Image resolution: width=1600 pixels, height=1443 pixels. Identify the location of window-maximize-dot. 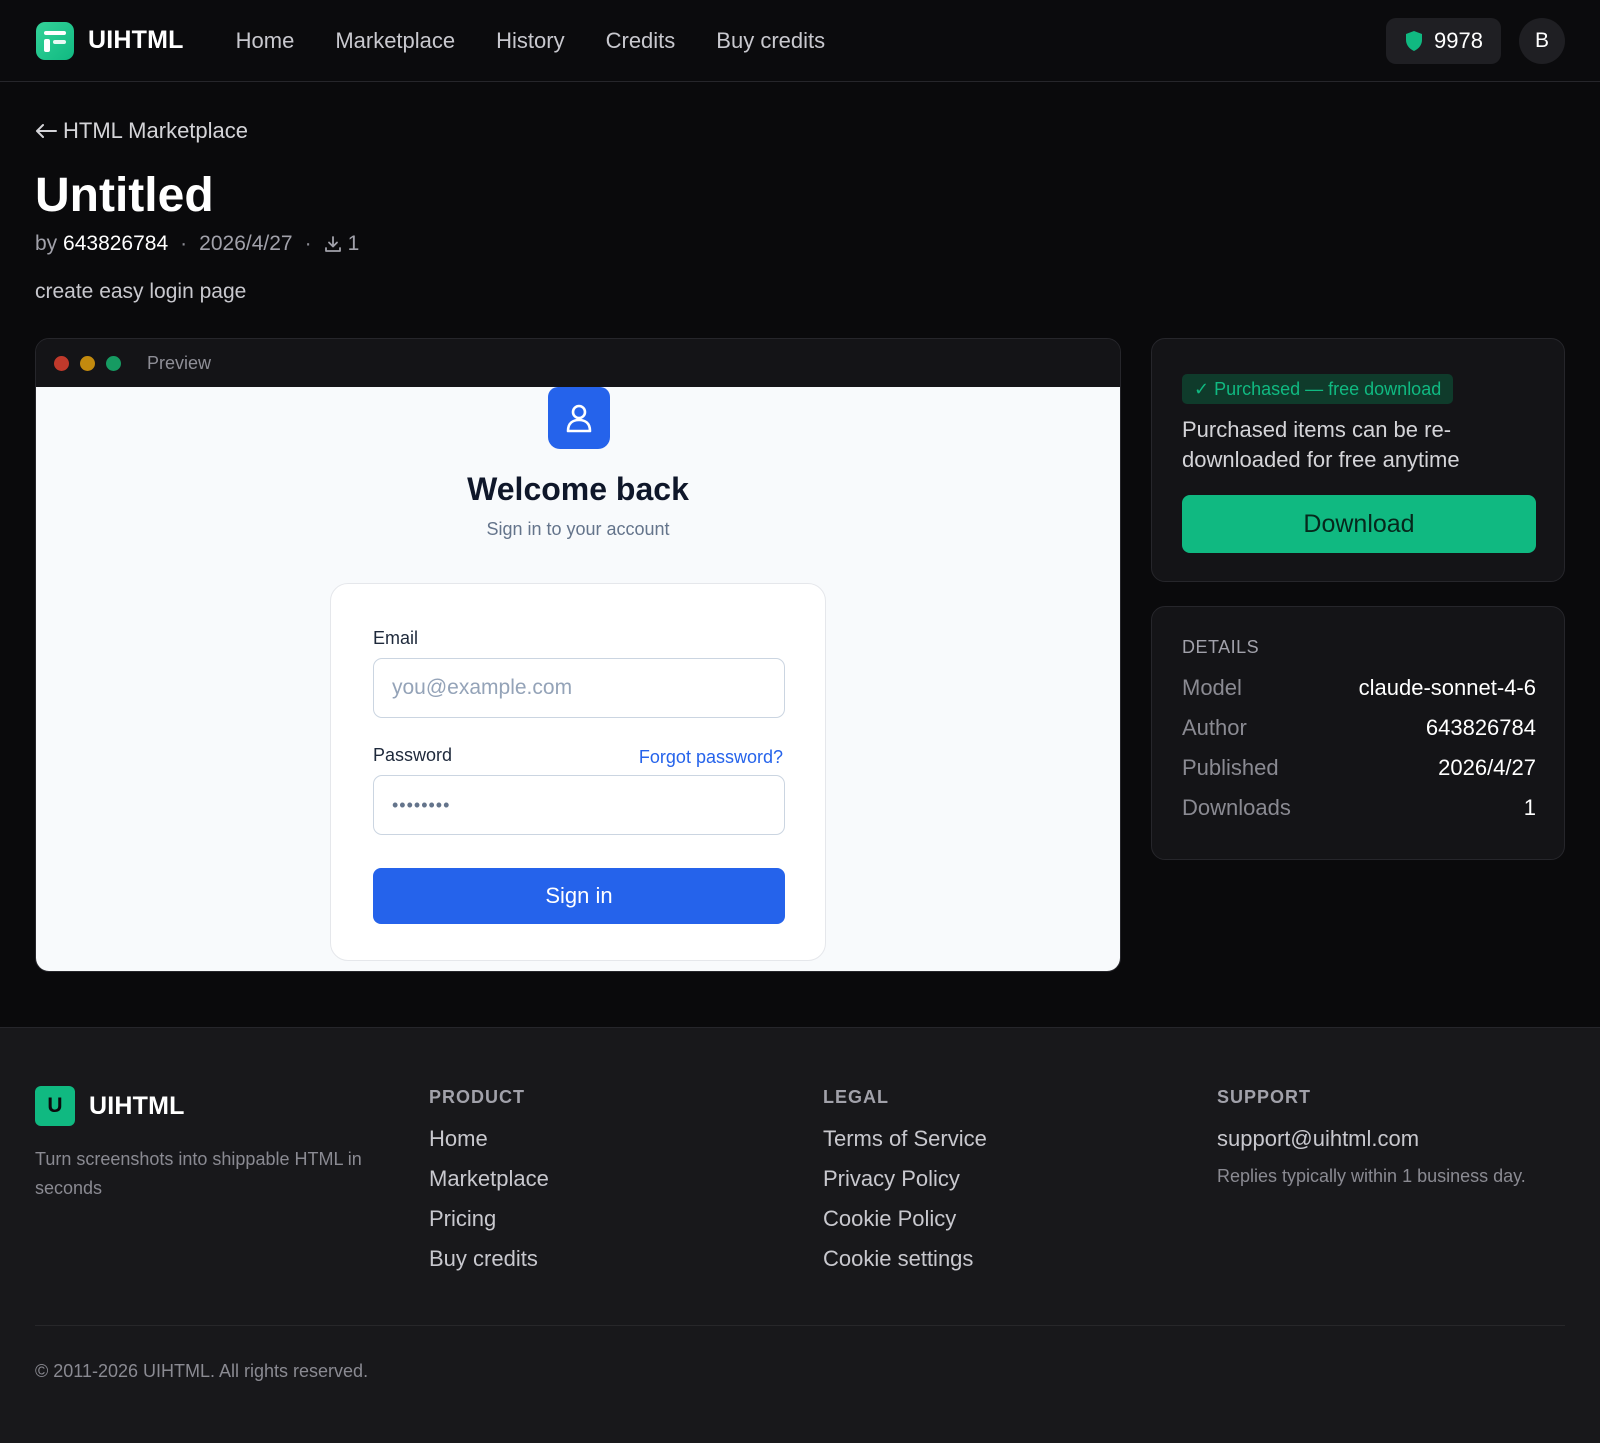
(113, 363).